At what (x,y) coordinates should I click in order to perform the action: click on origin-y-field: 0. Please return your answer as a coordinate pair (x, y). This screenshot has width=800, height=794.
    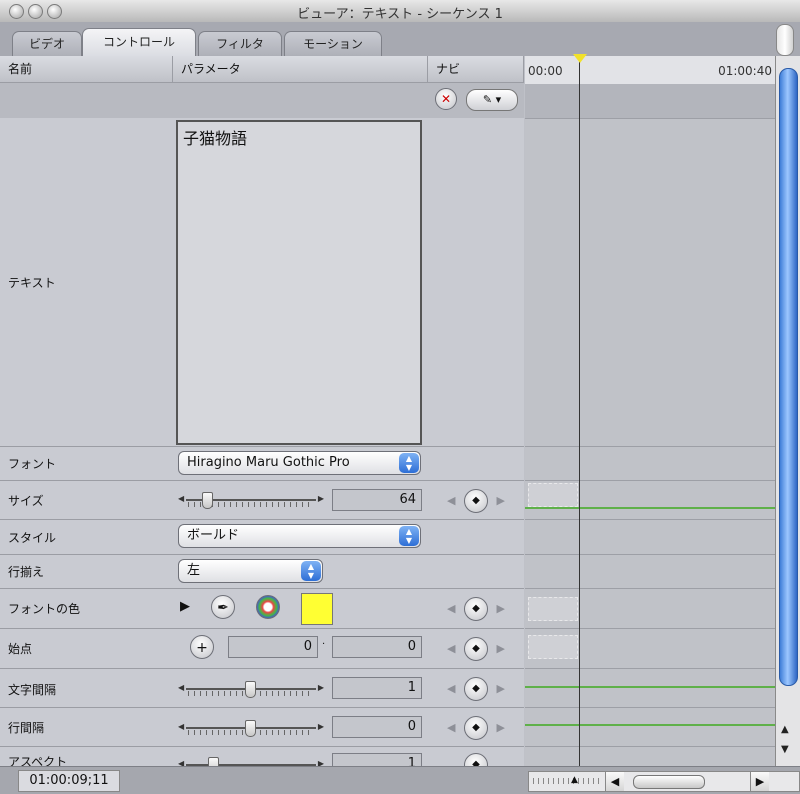
    Looking at the image, I should click on (377, 647).